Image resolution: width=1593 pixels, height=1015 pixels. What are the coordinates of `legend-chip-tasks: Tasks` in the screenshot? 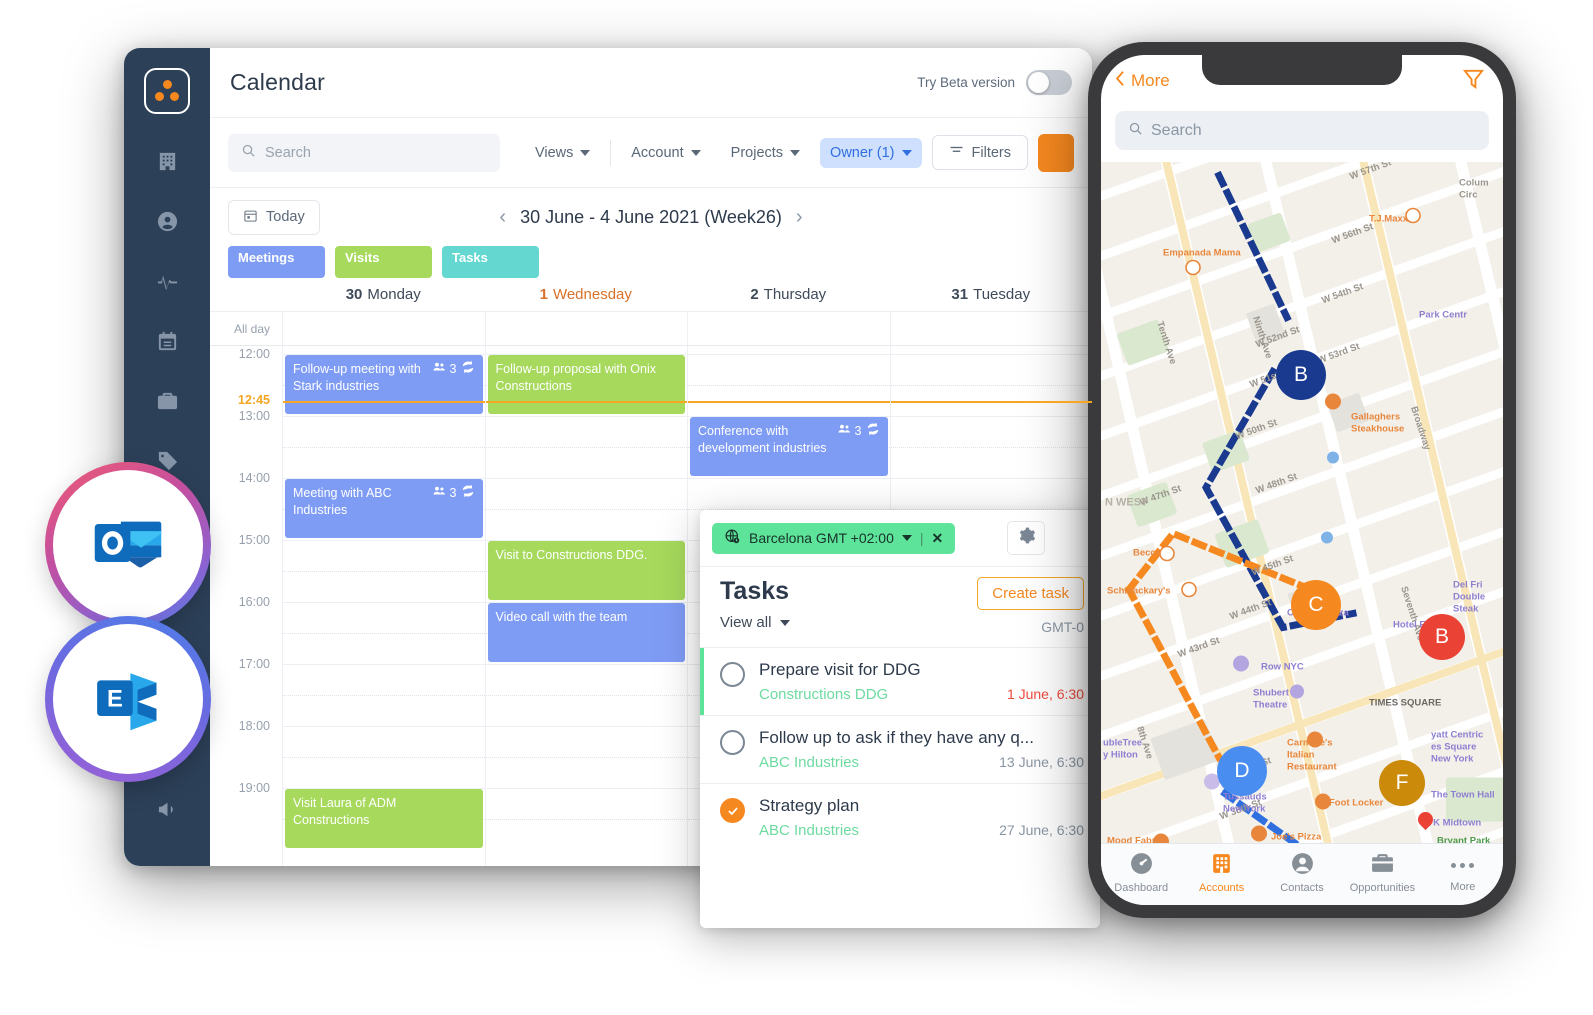 It's located at (490, 262).